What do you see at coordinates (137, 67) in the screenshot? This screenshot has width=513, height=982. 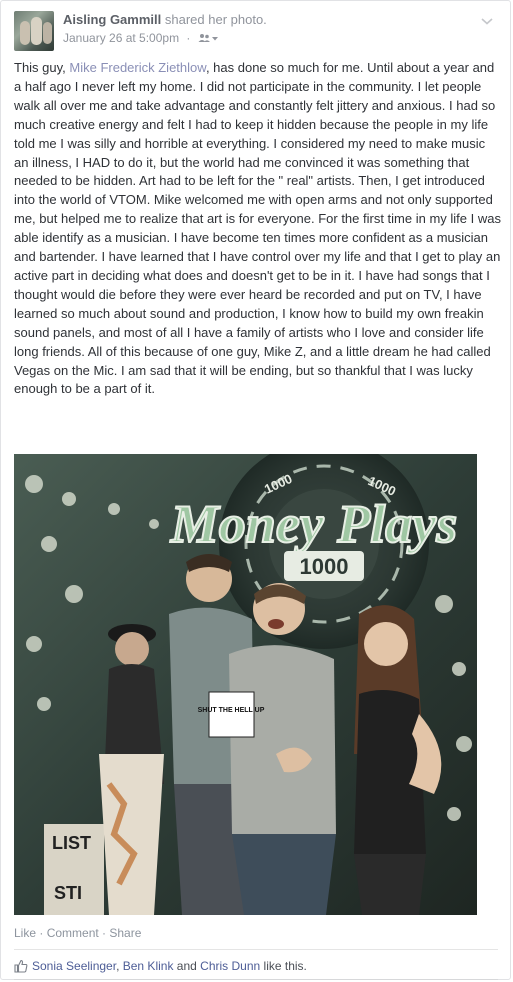 I see `mention-link: Mike Frederick Ziethlow` at bounding box center [137, 67].